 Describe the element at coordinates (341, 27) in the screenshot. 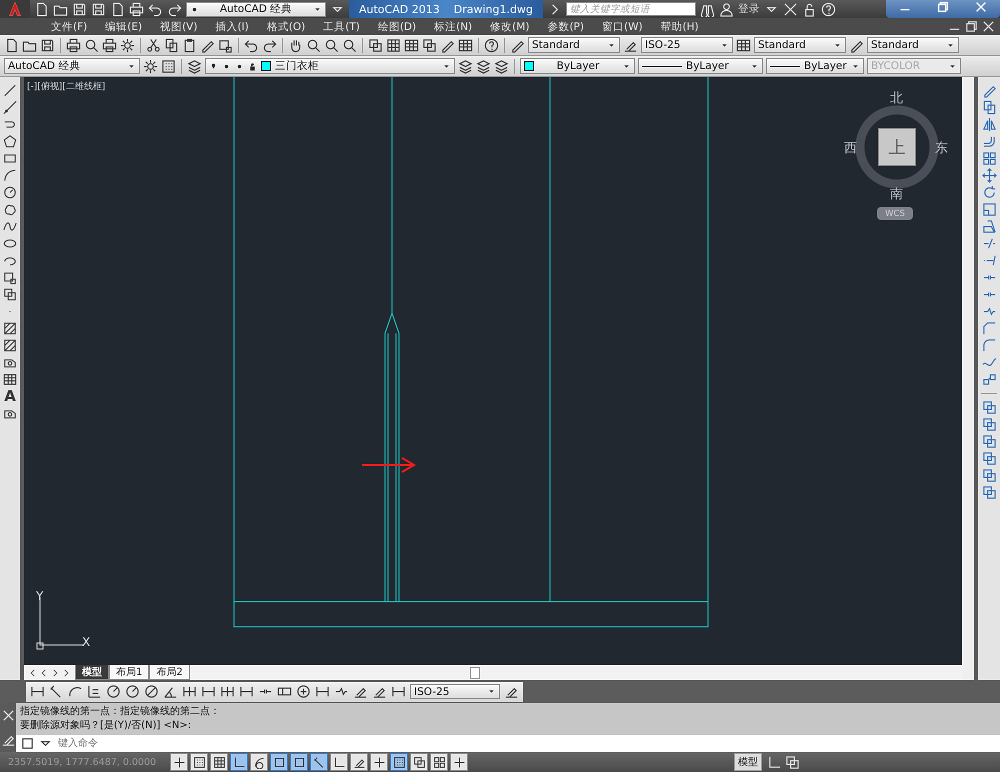

I see `menu-item: 工具(T)` at that location.